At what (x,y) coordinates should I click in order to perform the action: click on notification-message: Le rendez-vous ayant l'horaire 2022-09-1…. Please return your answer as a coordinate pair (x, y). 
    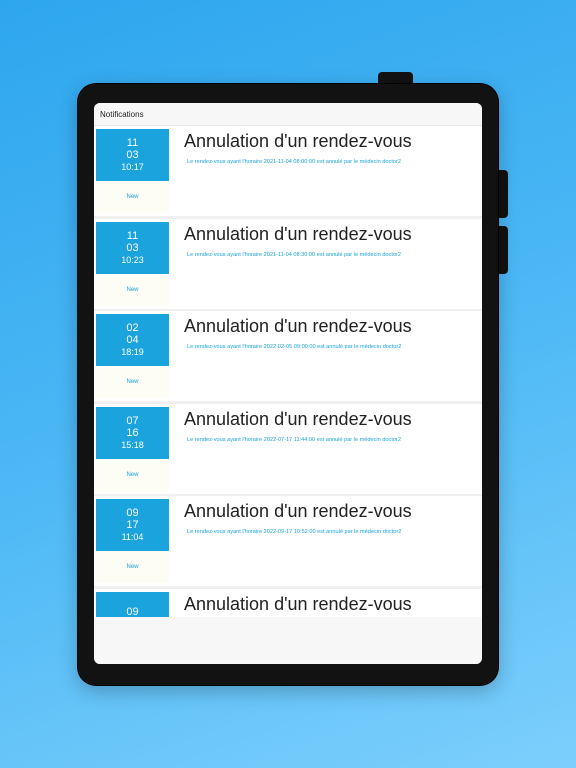
    Looking at the image, I should click on (294, 532).